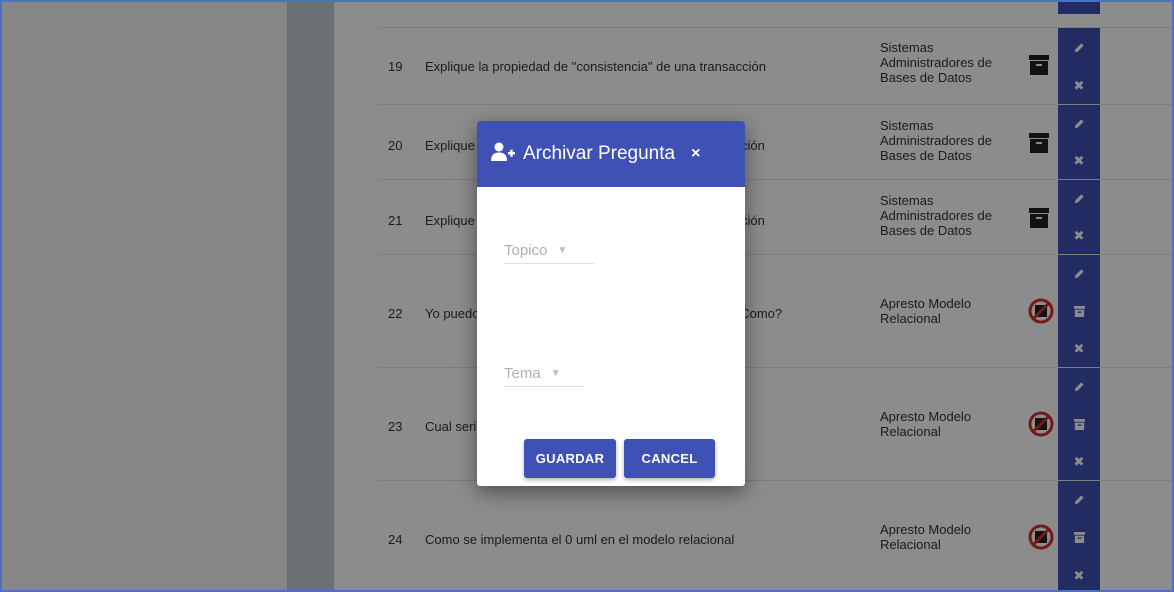 This screenshot has width=1174, height=592. What do you see at coordinates (522, 373) in the screenshot?
I see `tema-label: Tema` at bounding box center [522, 373].